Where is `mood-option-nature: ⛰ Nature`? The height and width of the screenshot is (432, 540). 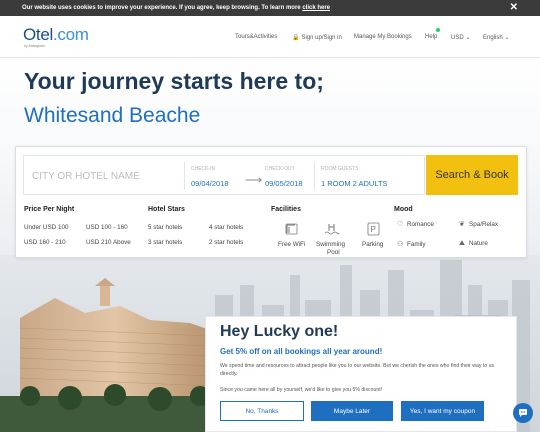 mood-option-nature: ⛰ Nature is located at coordinates (473, 244).